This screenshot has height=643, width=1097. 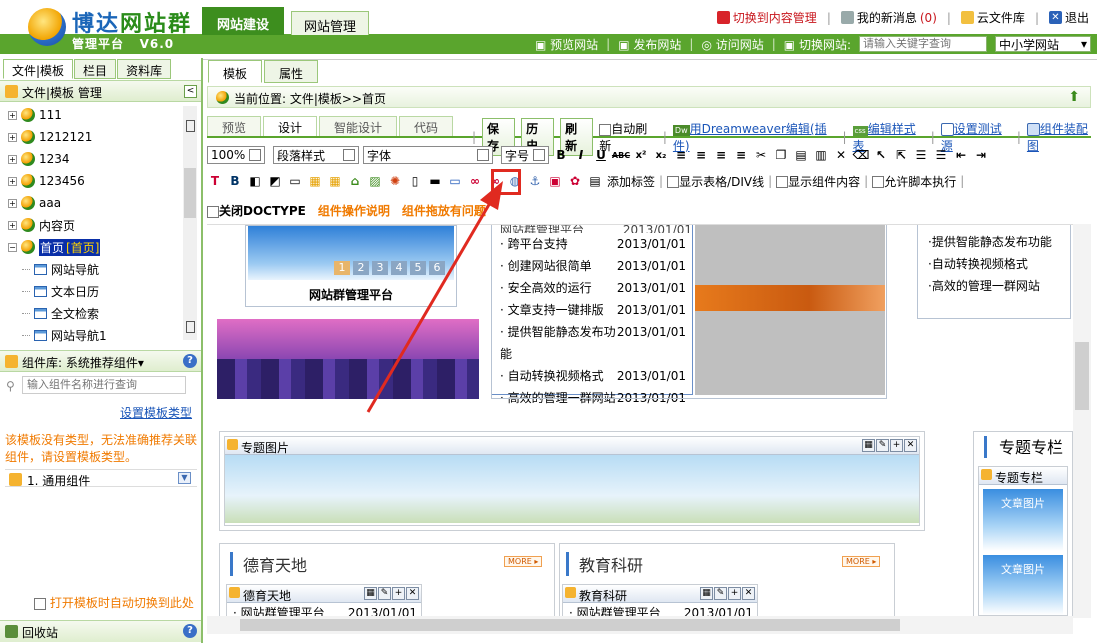 What do you see at coordinates (901, 155) in the screenshot?
I see `select-icon: ⇱` at bounding box center [901, 155].